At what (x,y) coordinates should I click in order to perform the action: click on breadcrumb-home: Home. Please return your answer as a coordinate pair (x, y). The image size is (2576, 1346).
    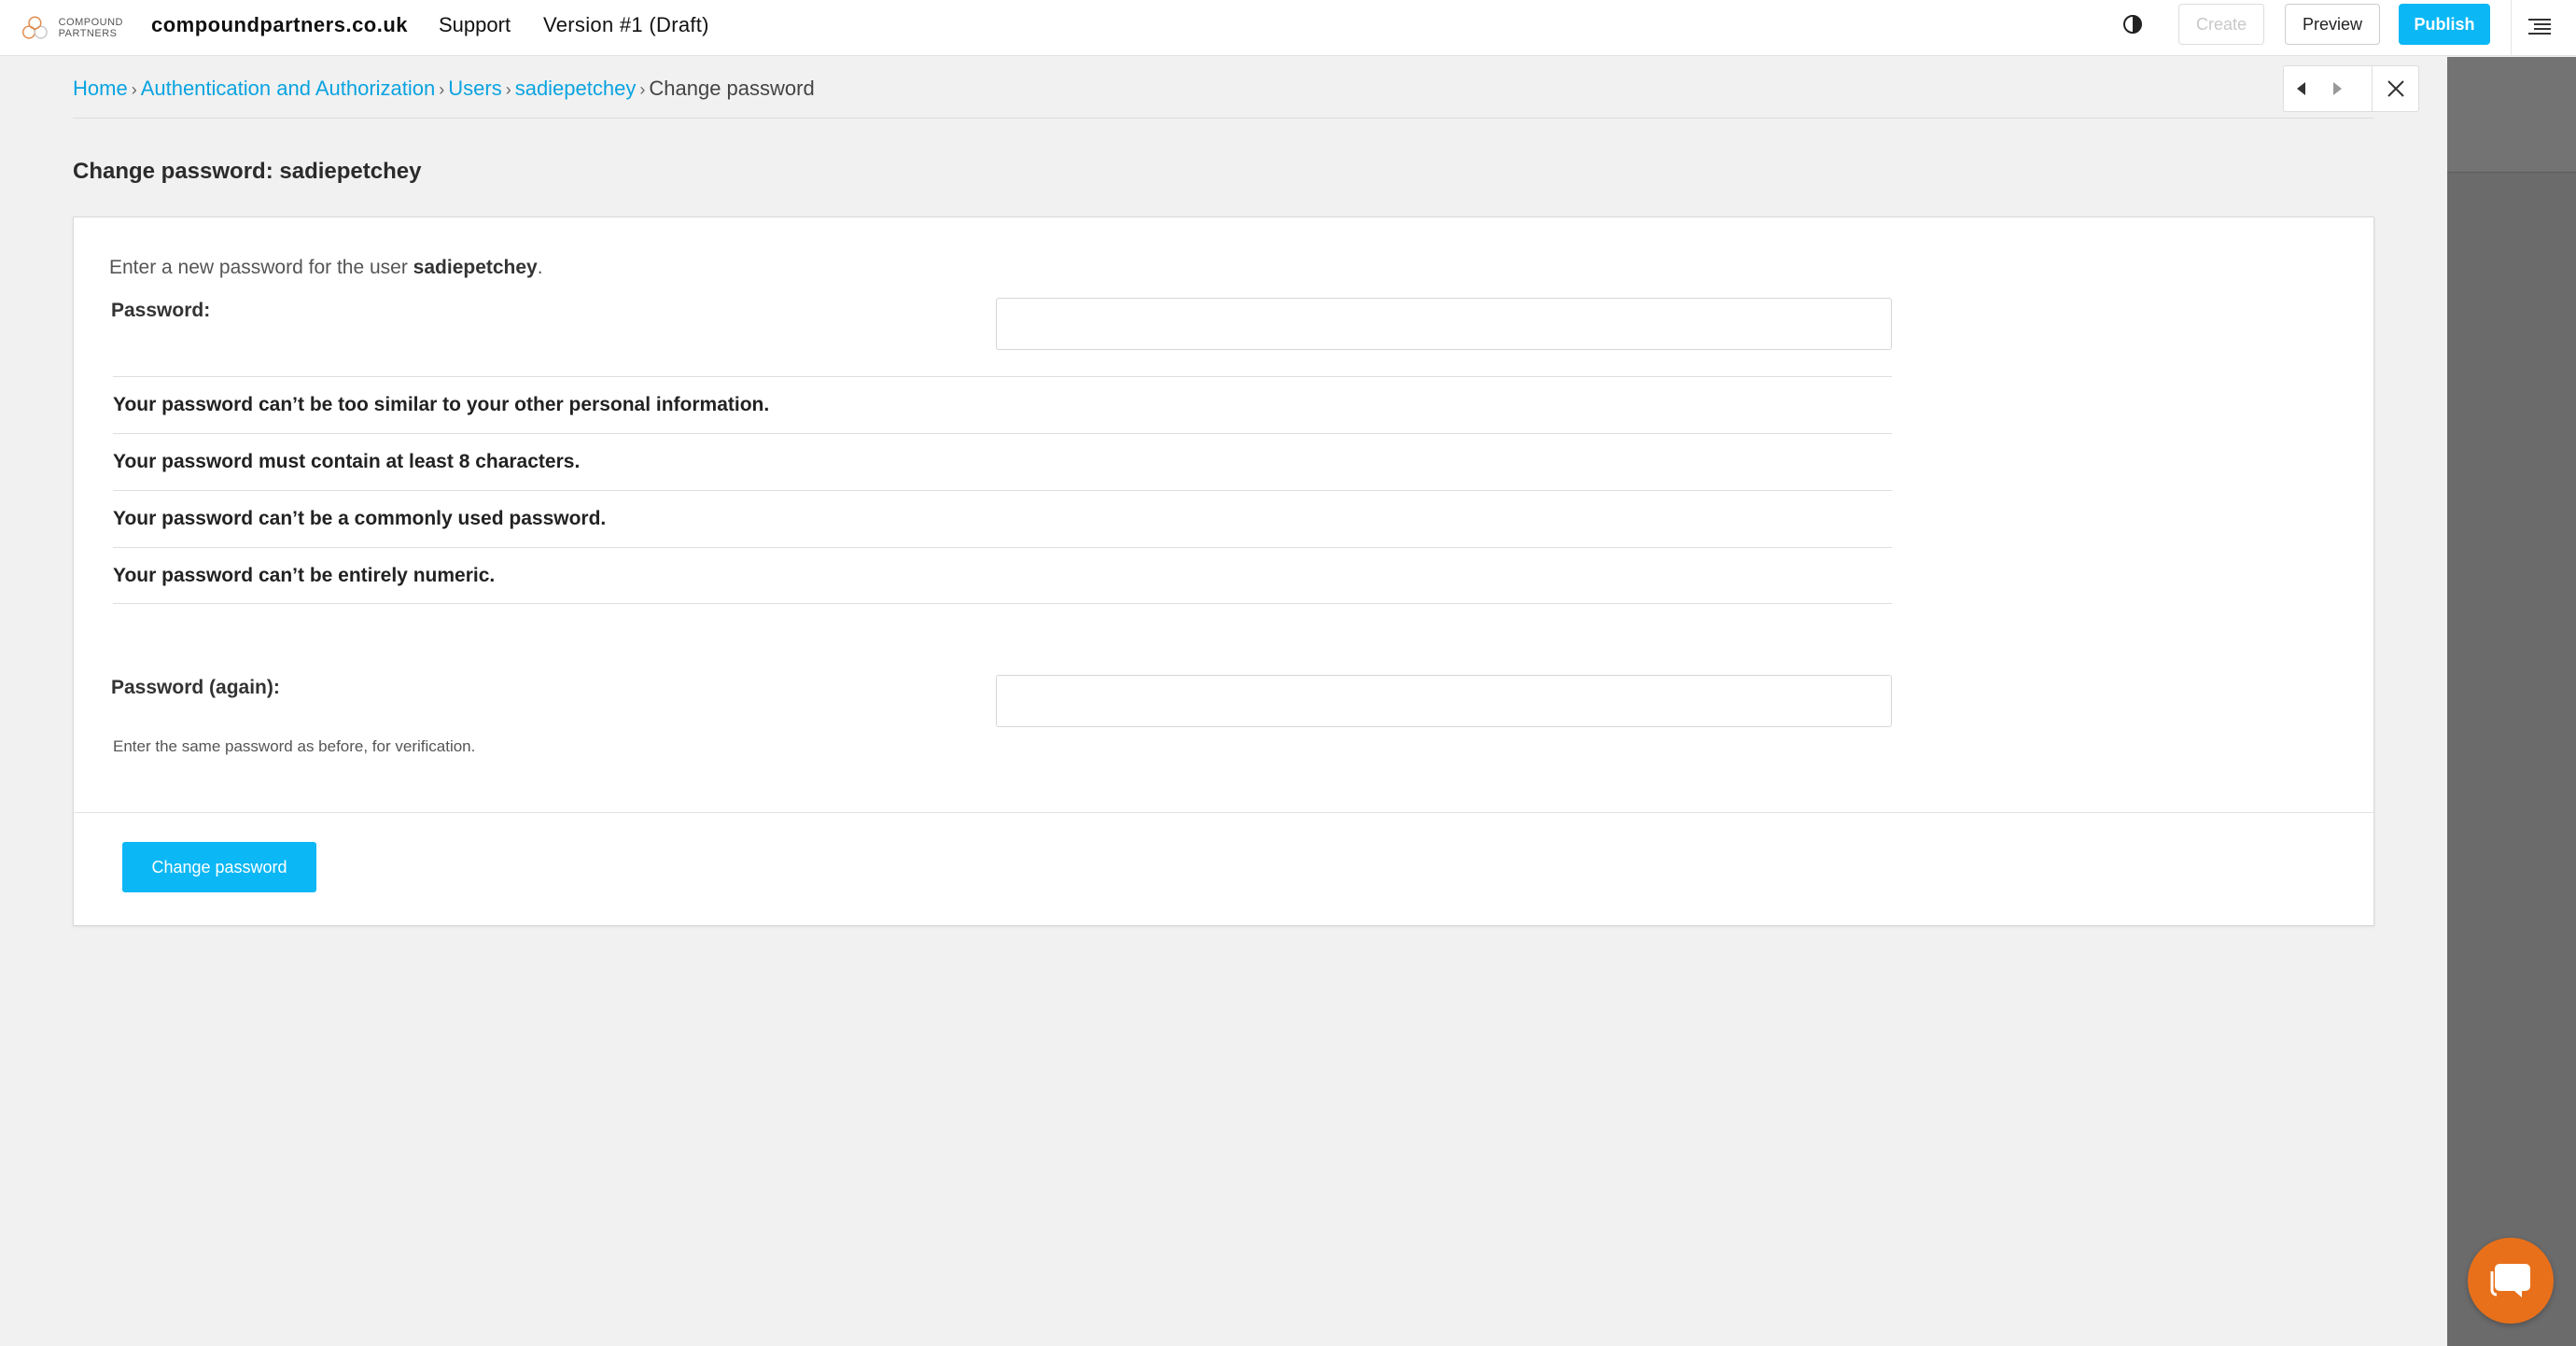
    Looking at the image, I should click on (100, 88).